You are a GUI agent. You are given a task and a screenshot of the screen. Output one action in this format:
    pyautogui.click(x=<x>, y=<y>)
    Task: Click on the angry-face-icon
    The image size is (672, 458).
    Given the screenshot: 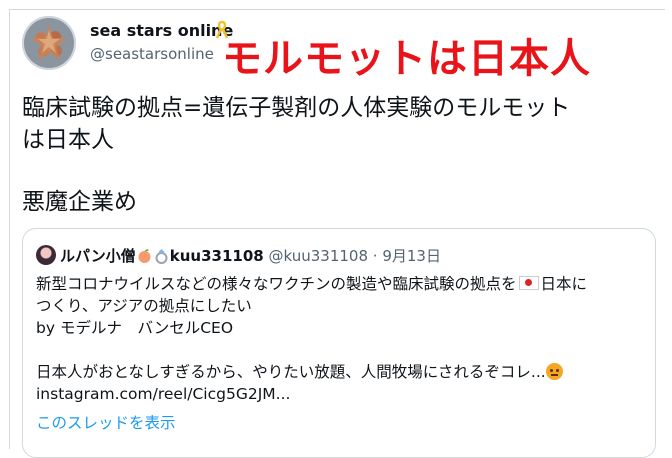 What is the action you would take?
    pyautogui.click(x=554, y=371)
    